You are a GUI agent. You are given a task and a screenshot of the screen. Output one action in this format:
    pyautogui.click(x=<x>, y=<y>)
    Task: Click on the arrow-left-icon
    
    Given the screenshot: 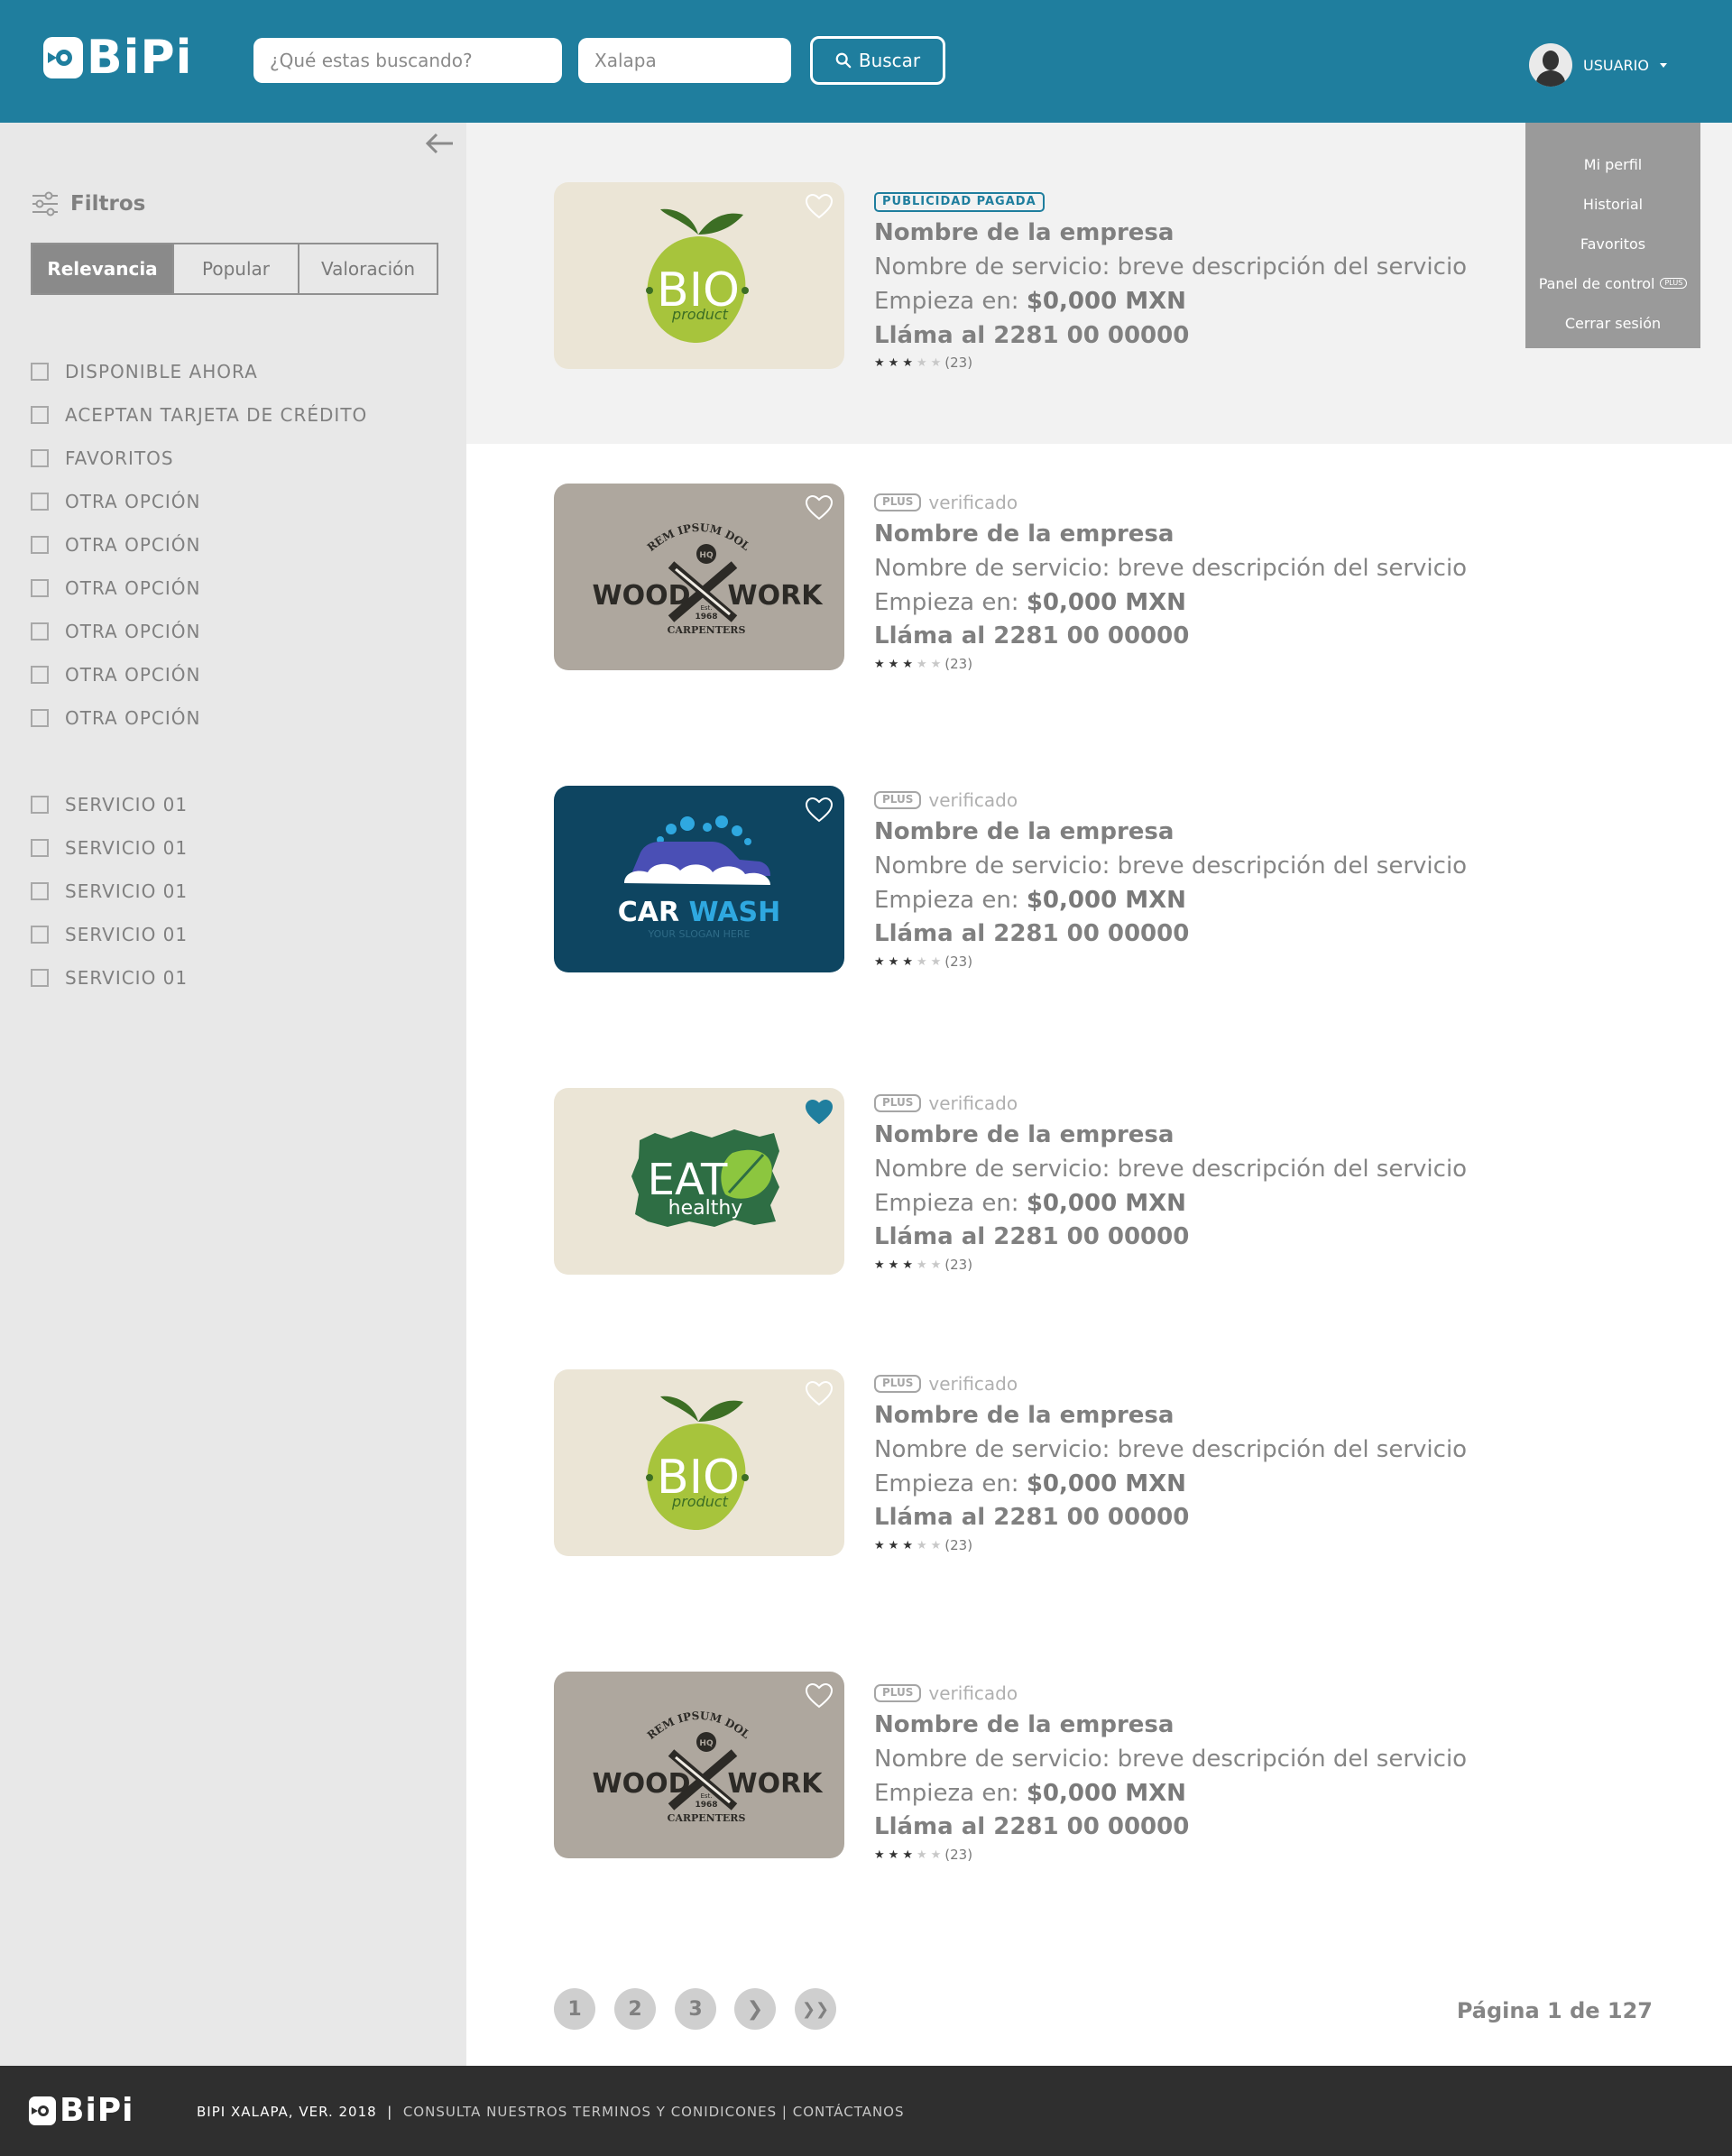 What is the action you would take?
    pyautogui.click(x=440, y=143)
    